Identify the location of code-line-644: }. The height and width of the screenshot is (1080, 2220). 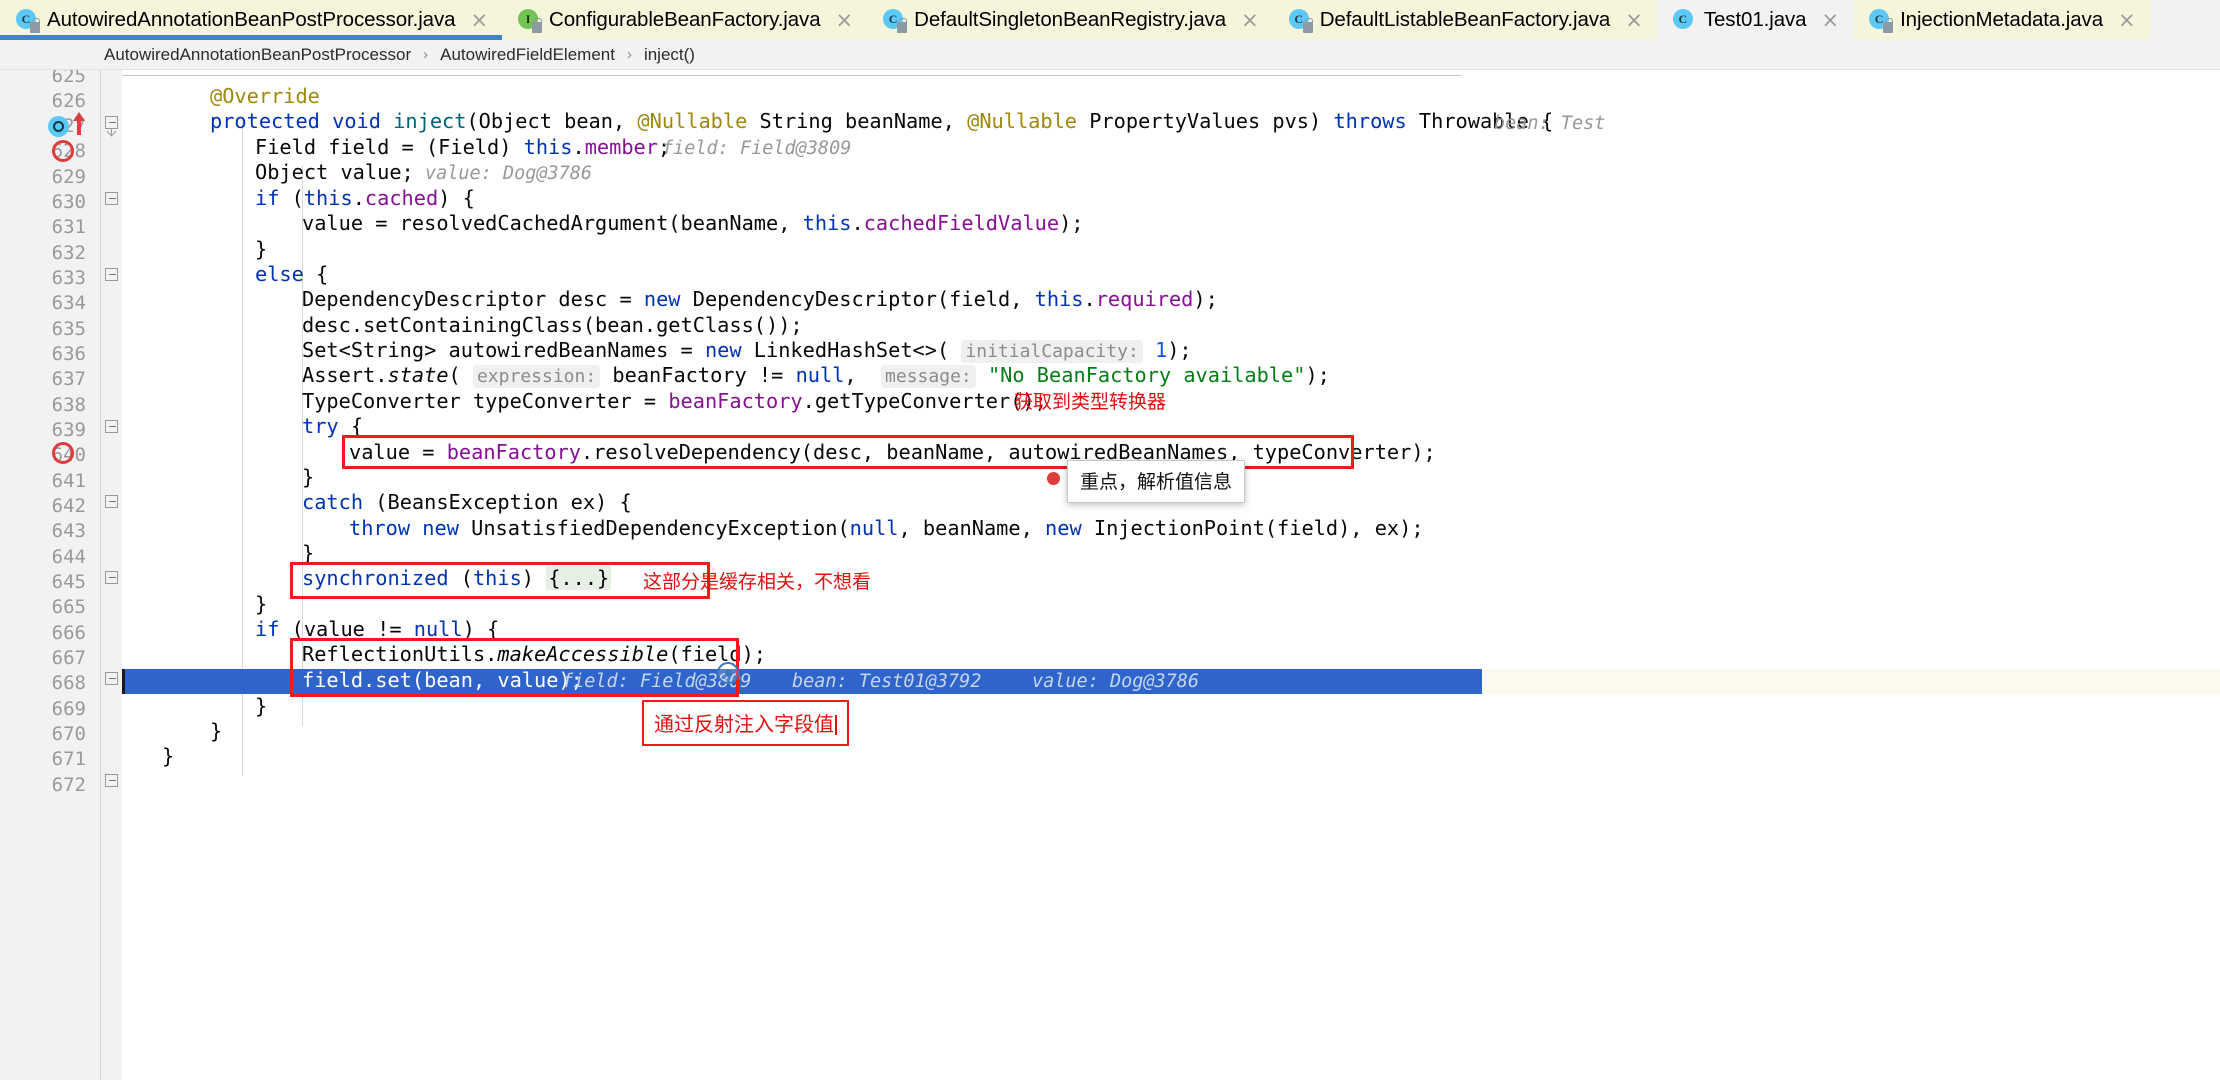
(308, 553).